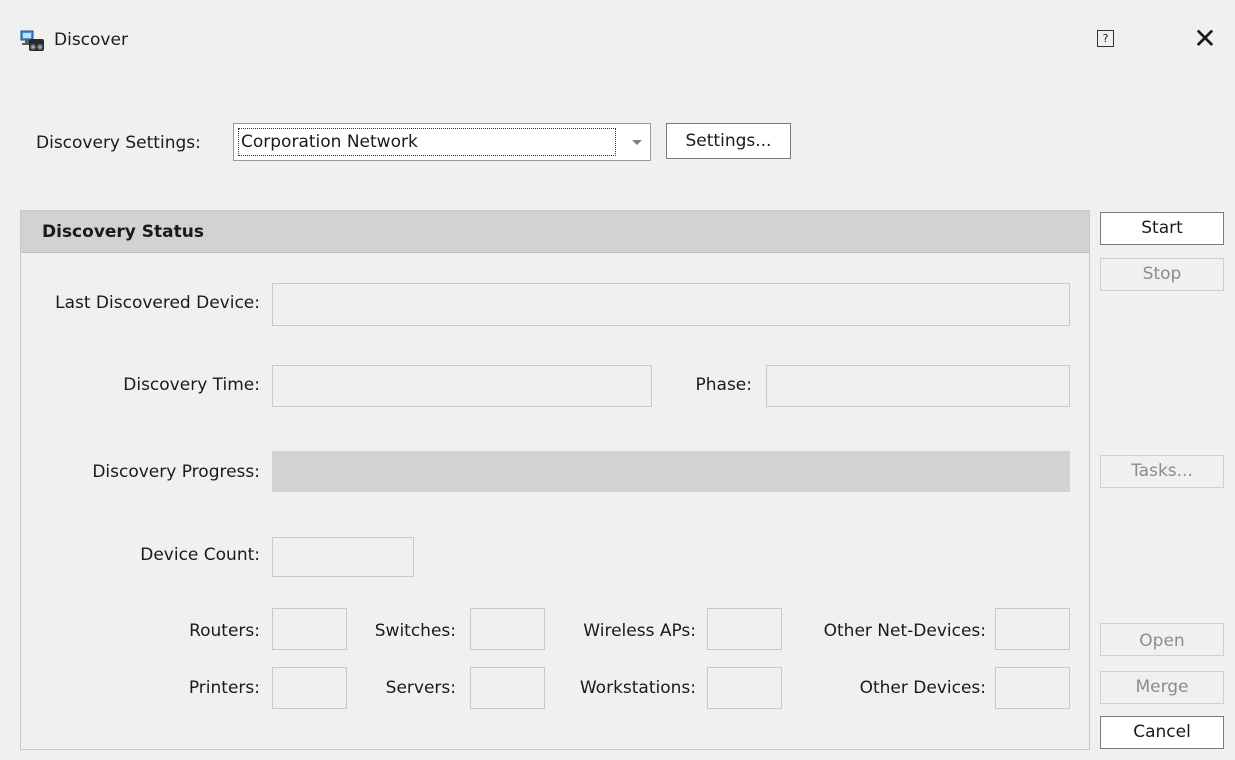 Image resolution: width=1235 pixels, height=760 pixels. I want to click on discovery-settings-select: Corporation Network, so click(442, 142).